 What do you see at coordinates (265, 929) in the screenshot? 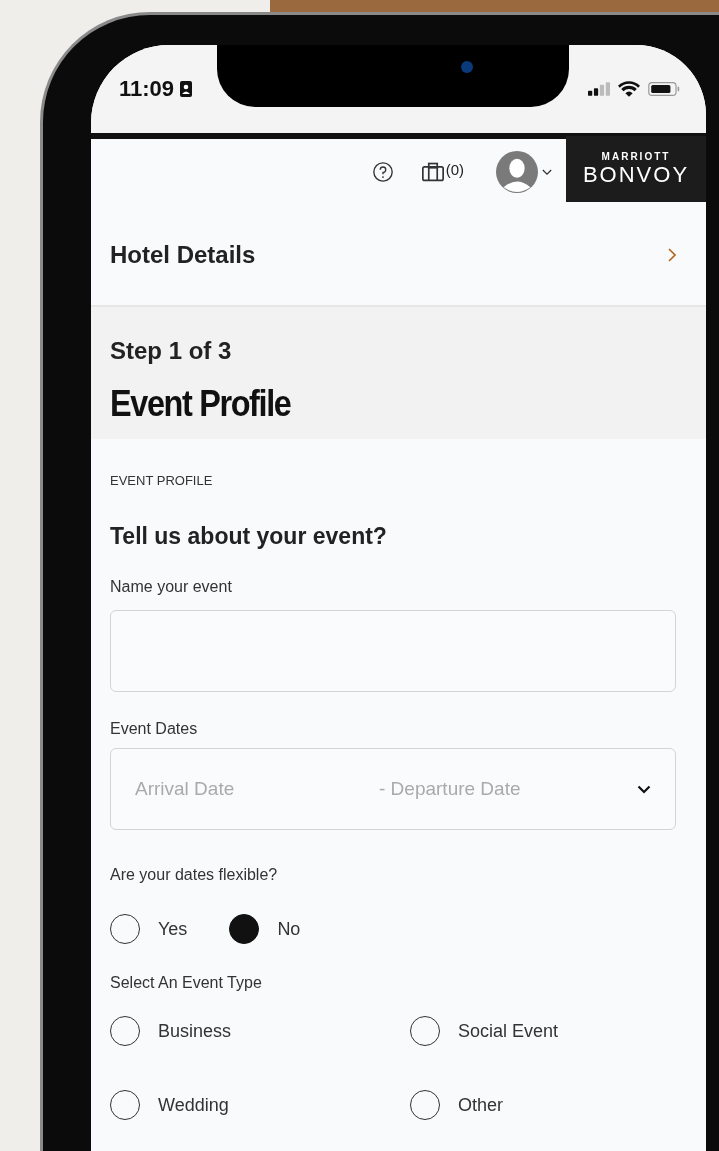
I see `radio-option: No` at bounding box center [265, 929].